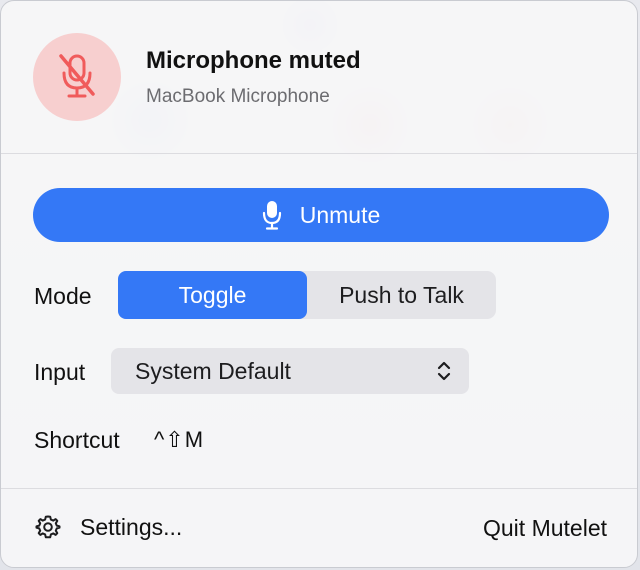 The image size is (640, 570). Describe the element at coordinates (60, 372) in the screenshot. I see `input-label: Input` at that location.